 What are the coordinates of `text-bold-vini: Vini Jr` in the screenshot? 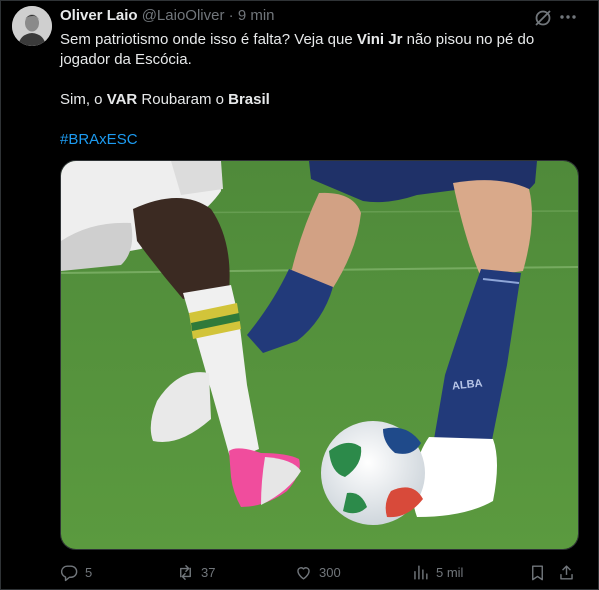 It's located at (379, 39).